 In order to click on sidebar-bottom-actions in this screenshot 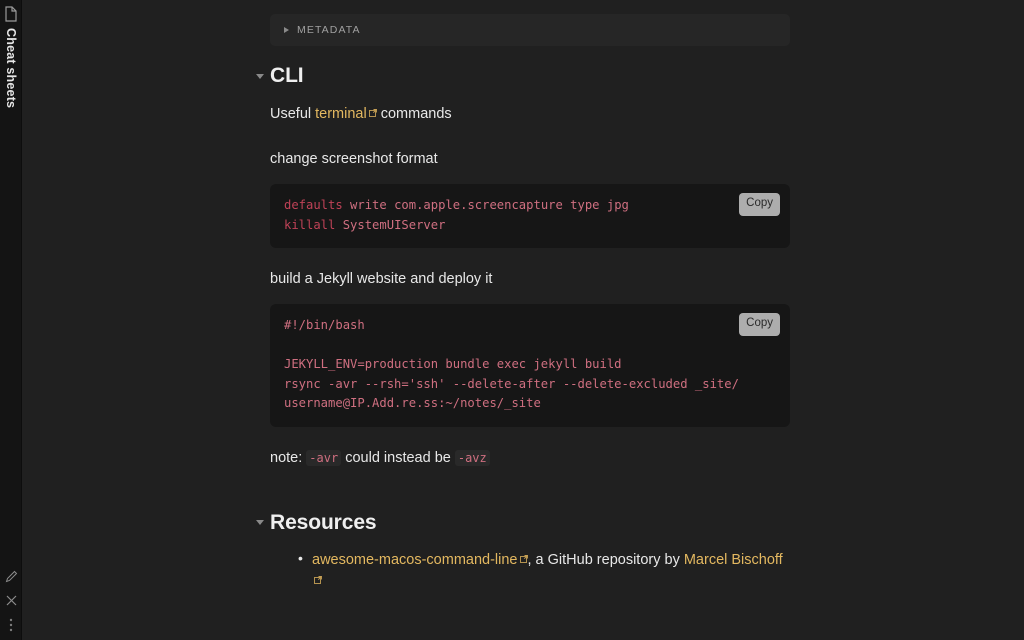, I will do `click(11, 601)`.